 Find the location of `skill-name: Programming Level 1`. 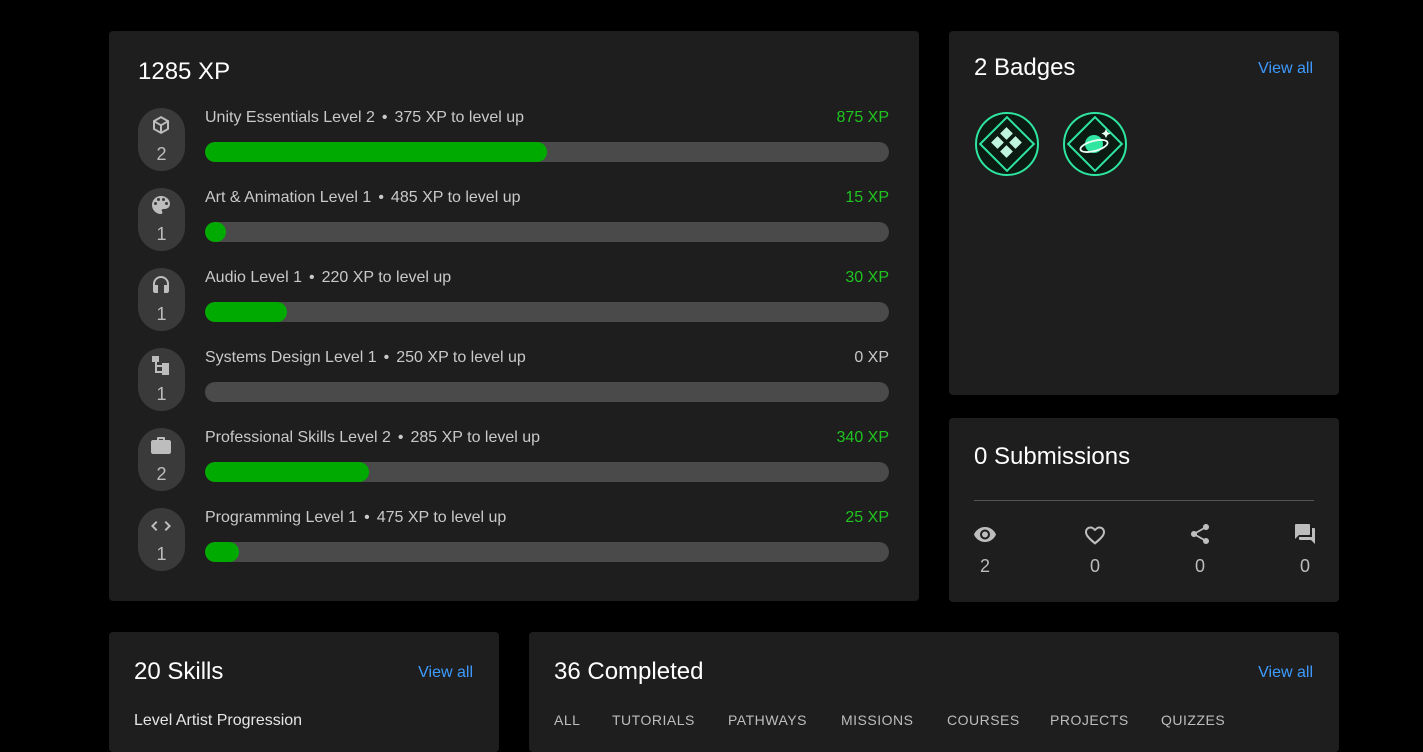

skill-name: Programming Level 1 is located at coordinates (281, 517).